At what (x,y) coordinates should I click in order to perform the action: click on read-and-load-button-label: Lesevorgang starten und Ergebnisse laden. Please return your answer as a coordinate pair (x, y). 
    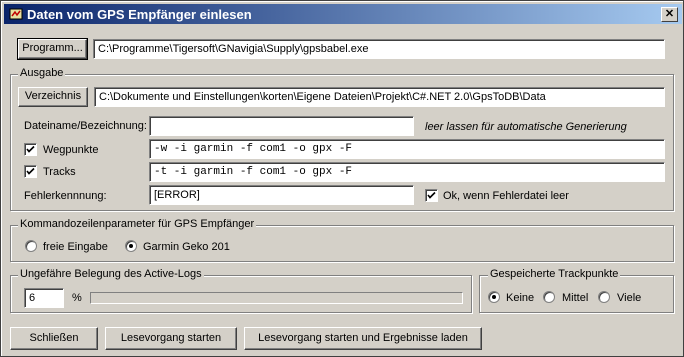
    Looking at the image, I should click on (363, 338).